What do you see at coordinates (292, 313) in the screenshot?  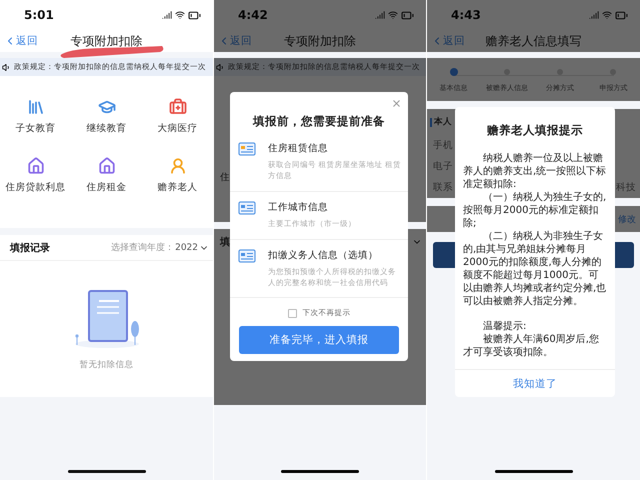 I see `checkbox` at bounding box center [292, 313].